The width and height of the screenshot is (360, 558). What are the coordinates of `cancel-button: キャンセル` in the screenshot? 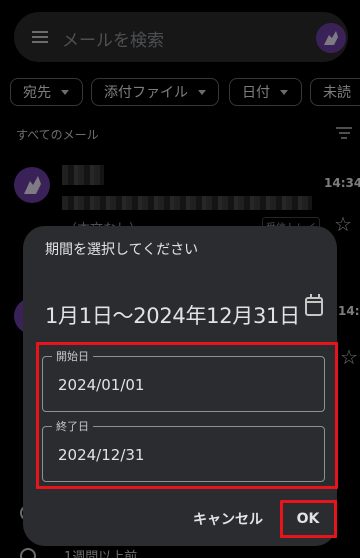 It's located at (228, 519).